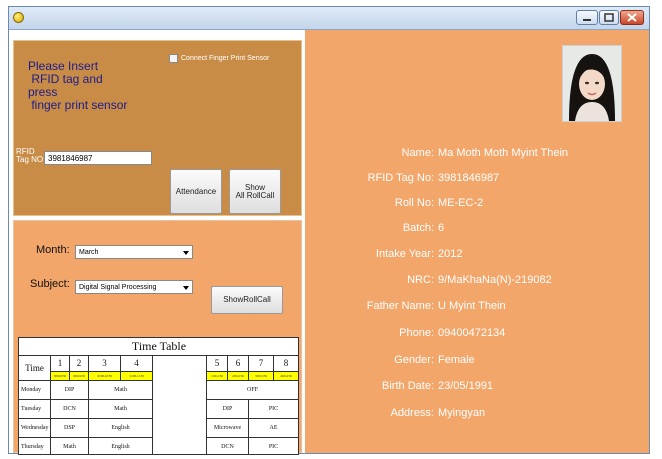 This screenshot has height=459, width=662. I want to click on period-header: 3, so click(105, 363).